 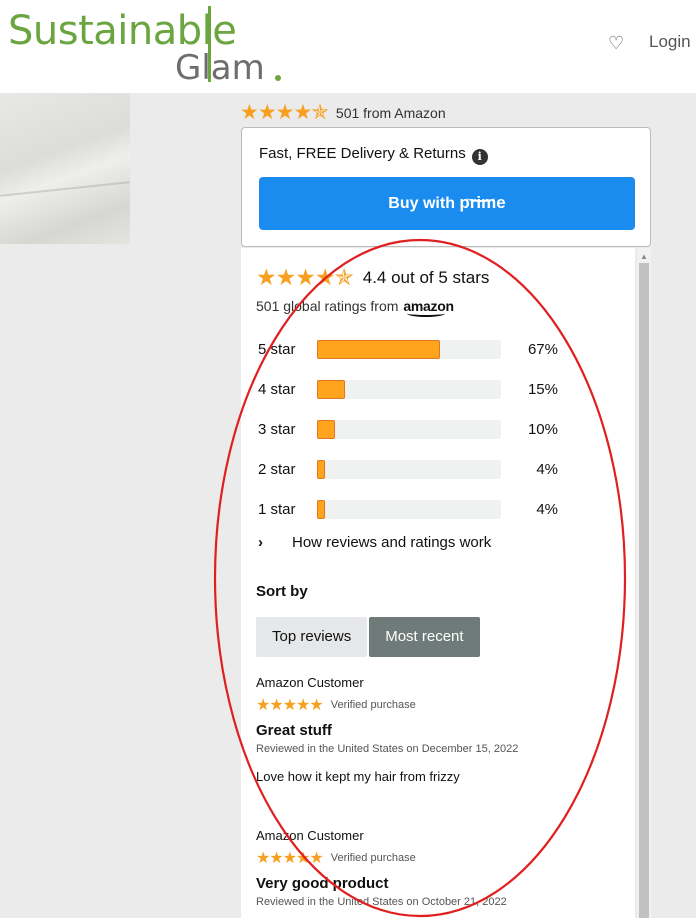 What do you see at coordinates (277, 469) in the screenshot?
I see `histogram-star-label: 2 star` at bounding box center [277, 469].